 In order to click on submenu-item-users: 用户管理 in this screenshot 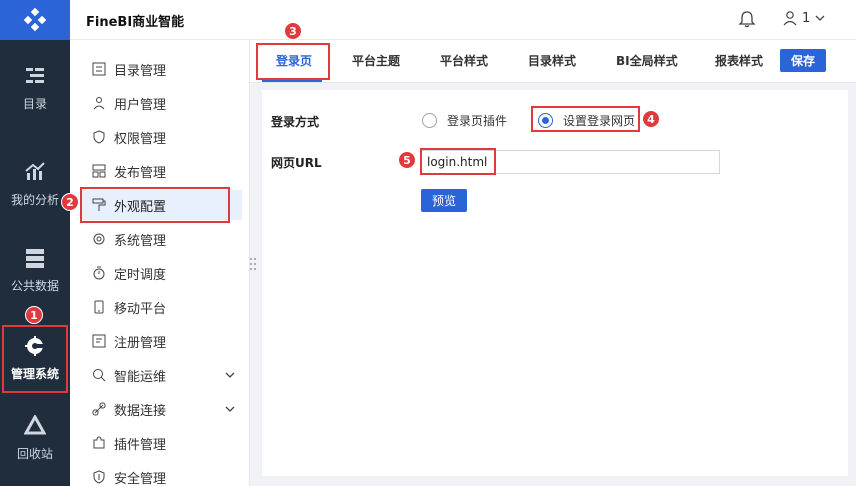, I will do `click(162, 103)`.